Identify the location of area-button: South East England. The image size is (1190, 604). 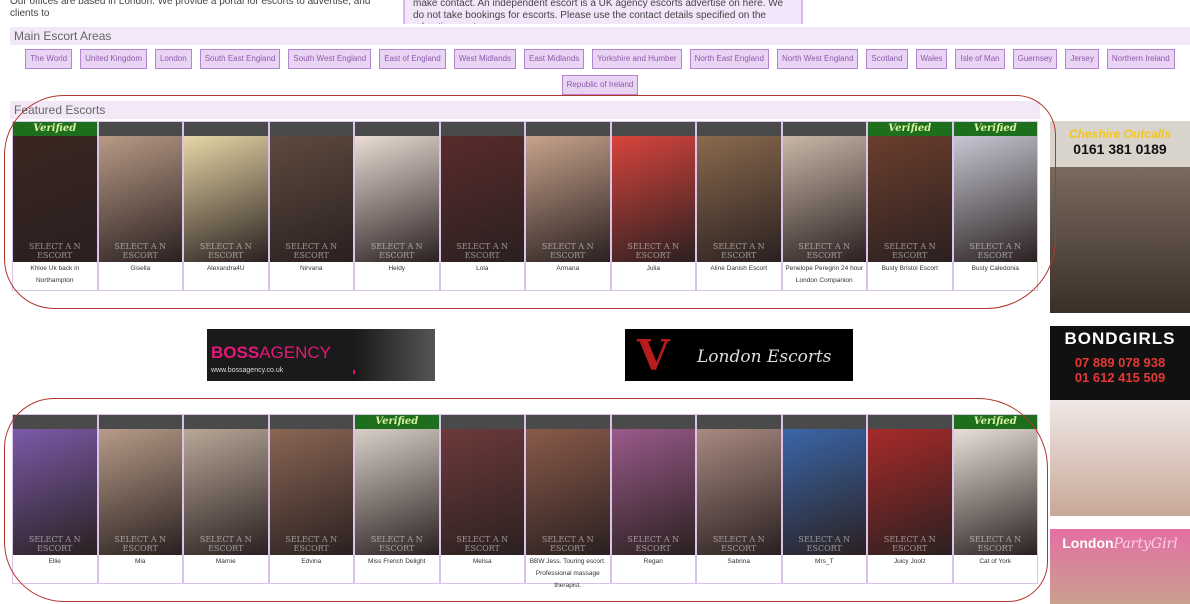
(240, 59).